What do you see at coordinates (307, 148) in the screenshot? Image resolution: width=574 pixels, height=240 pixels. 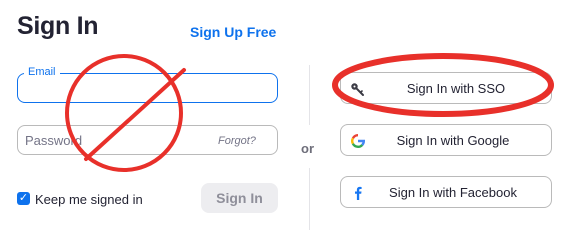 I see `or-label: or` at bounding box center [307, 148].